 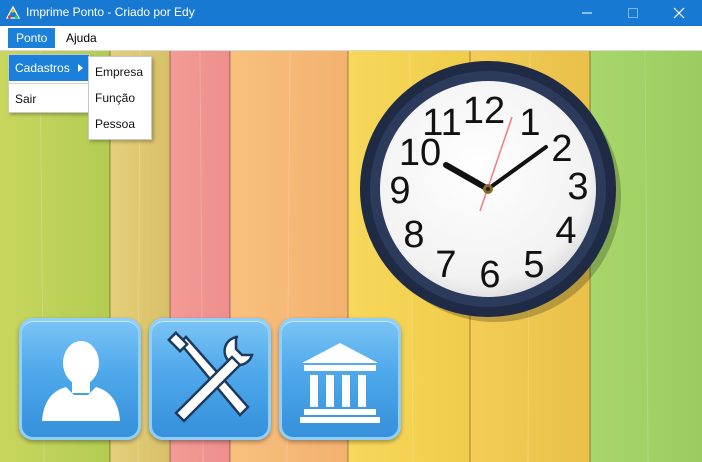 I want to click on maximize-icon, so click(x=633, y=13).